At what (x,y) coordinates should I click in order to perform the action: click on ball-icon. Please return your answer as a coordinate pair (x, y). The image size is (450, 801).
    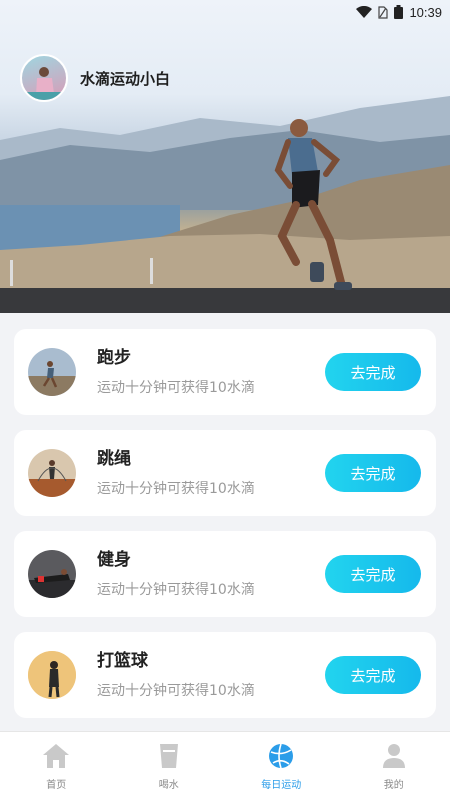
    Looking at the image, I should click on (281, 756).